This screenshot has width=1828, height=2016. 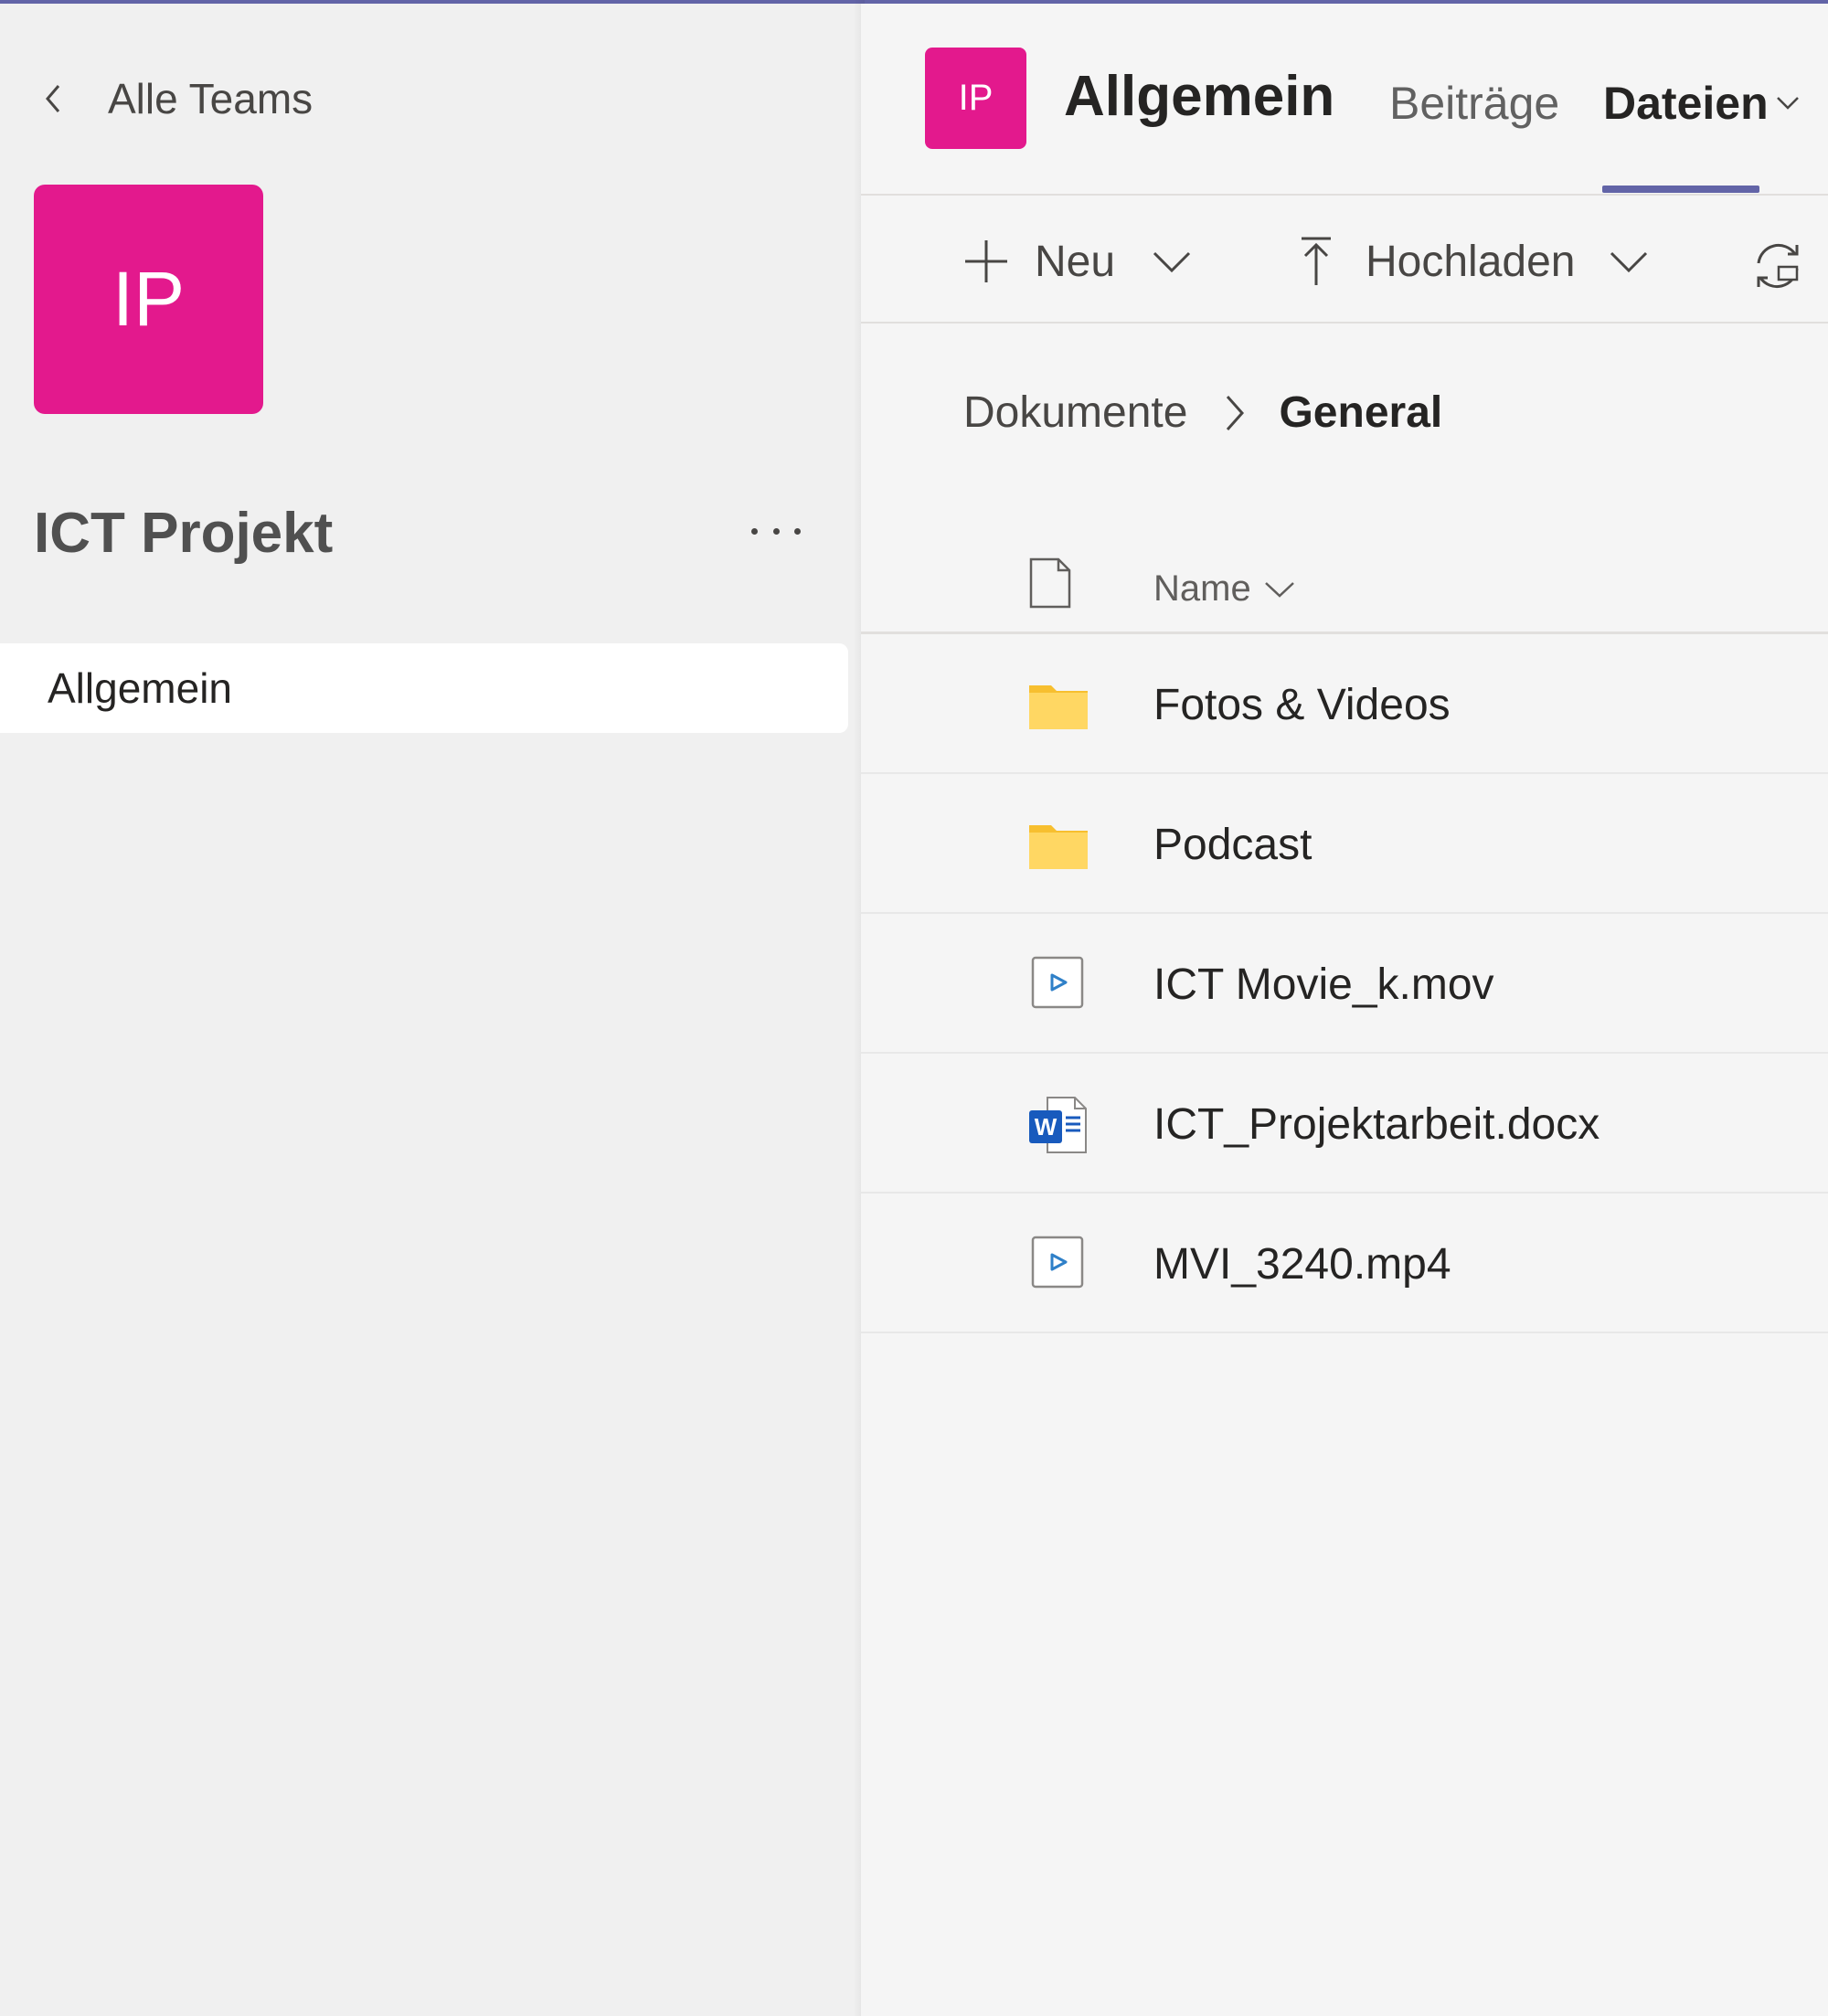 What do you see at coordinates (975, 99) in the screenshot?
I see `channel-avatar: IP` at bounding box center [975, 99].